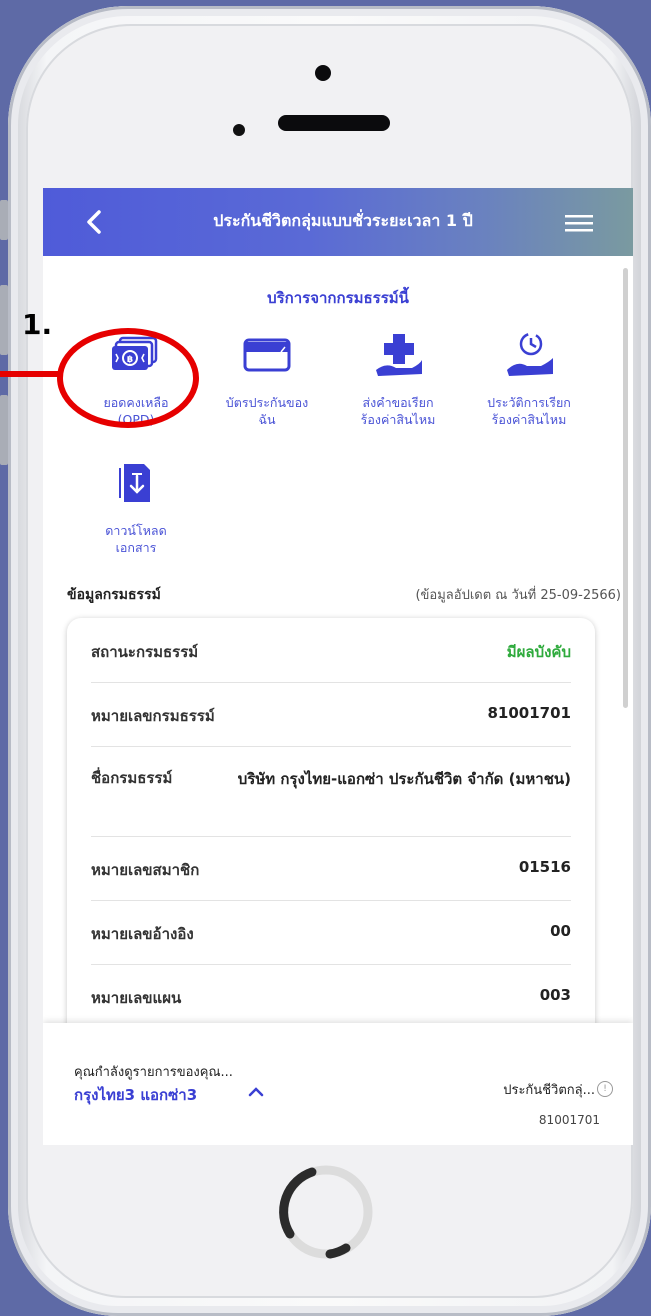 The image size is (651, 1316). Describe the element at coordinates (30, 374) in the screenshot. I see `annotation-pointer-line` at that location.